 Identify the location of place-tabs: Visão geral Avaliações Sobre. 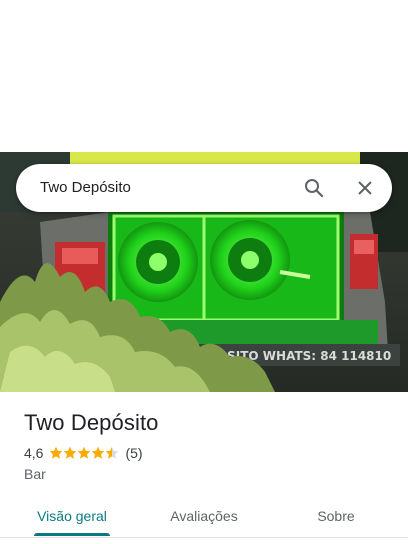
(204, 516).